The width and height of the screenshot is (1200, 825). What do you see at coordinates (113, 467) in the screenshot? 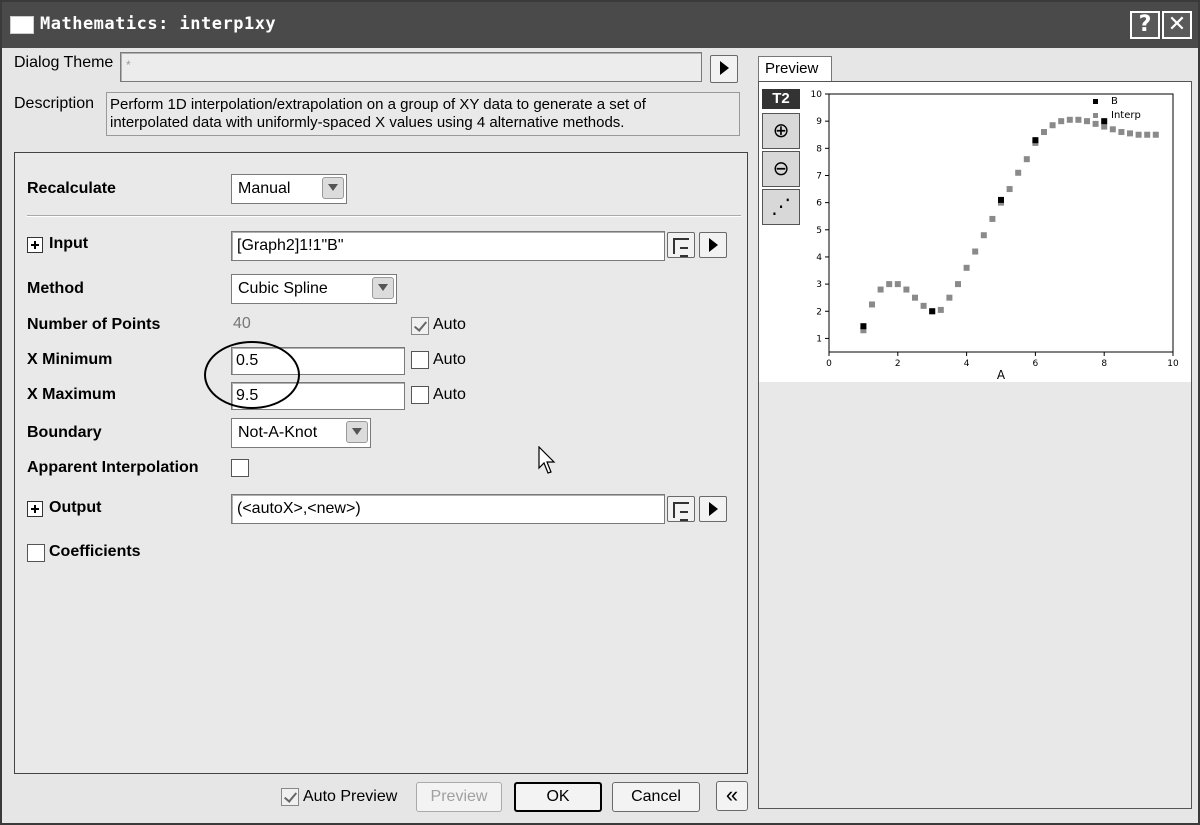
I see `apparent-interpolation-label: Apparent Interpolation` at bounding box center [113, 467].